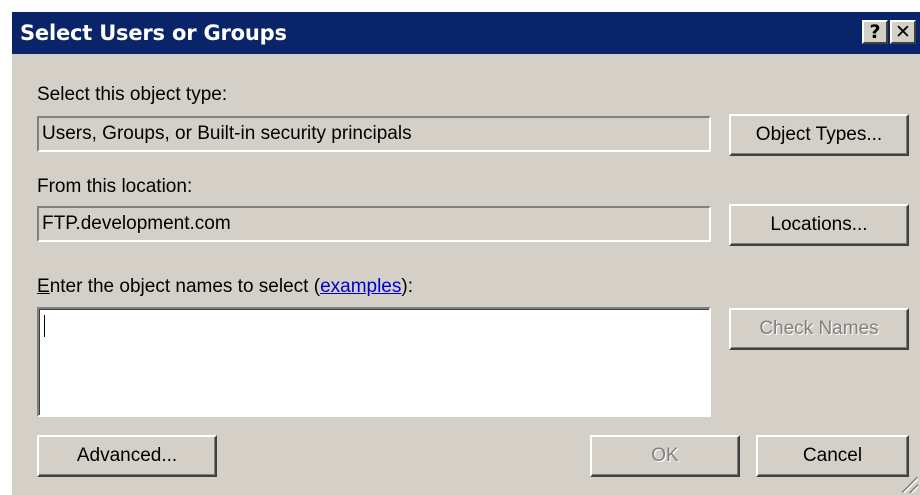 The height and width of the screenshot is (495, 920). I want to click on location-field: FTP.development.com, so click(374, 224).